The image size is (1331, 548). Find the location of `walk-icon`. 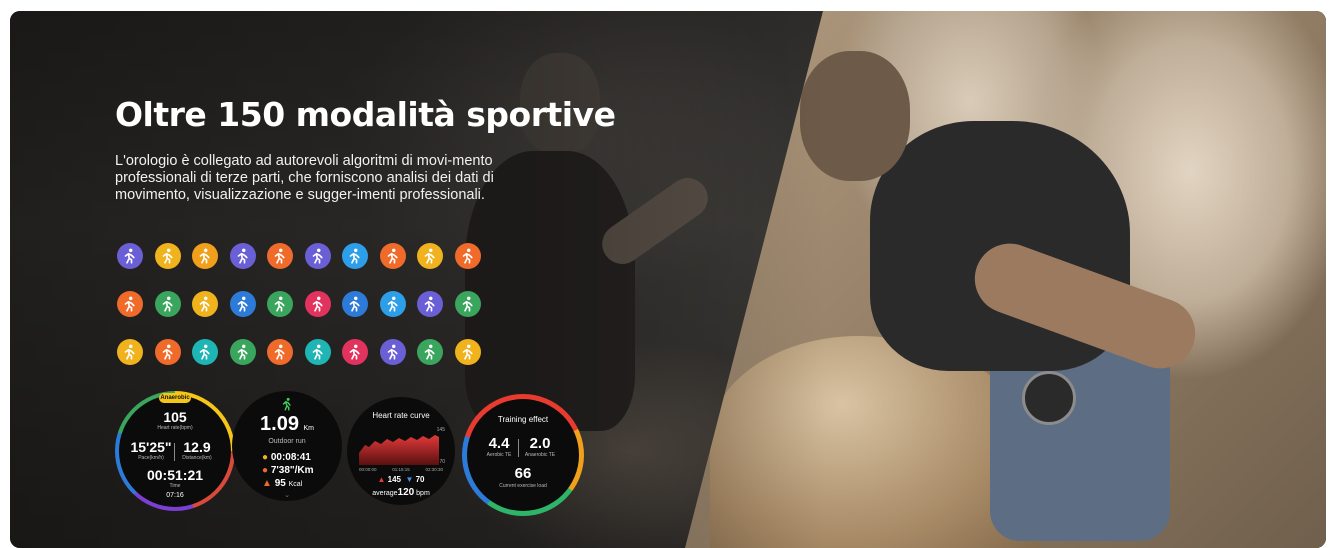

walk-icon is located at coordinates (280, 352).